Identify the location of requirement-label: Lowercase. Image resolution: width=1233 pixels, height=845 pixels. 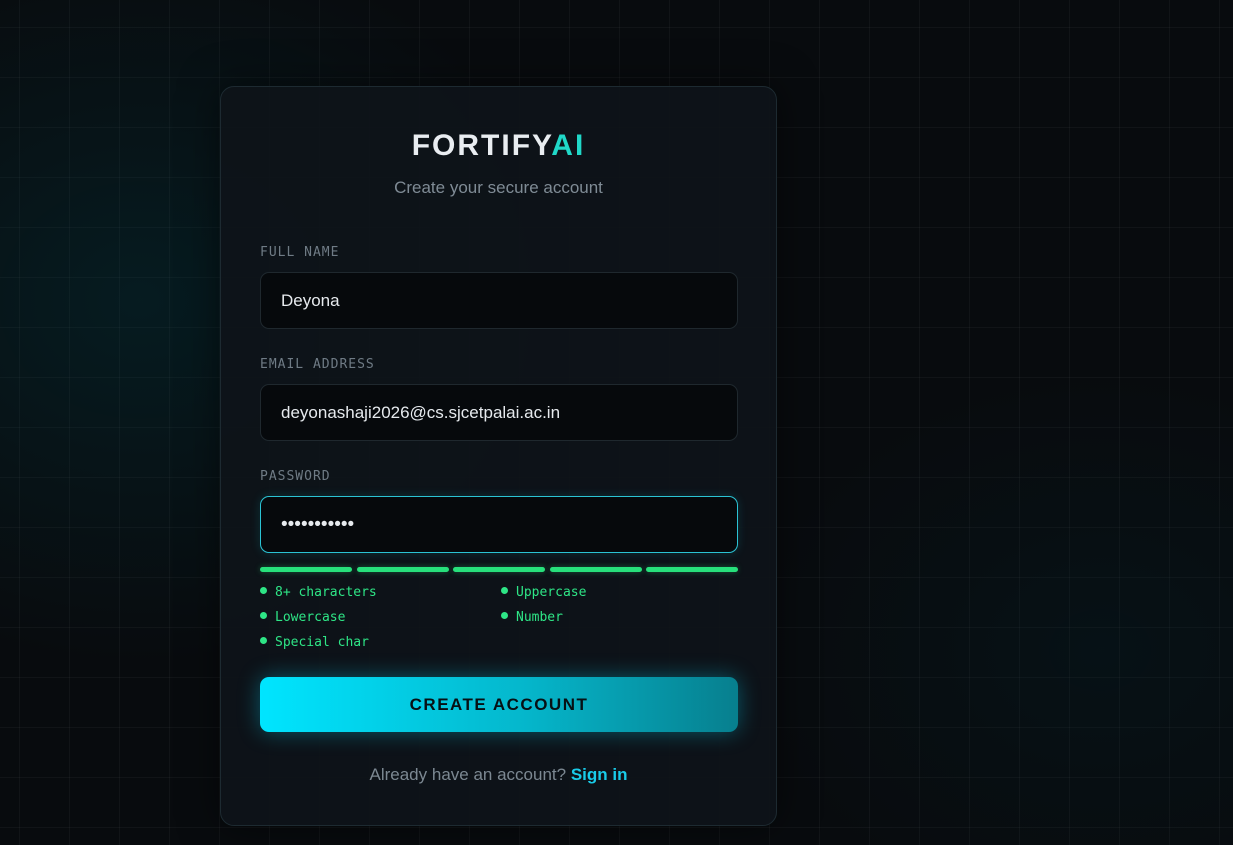
(310, 617).